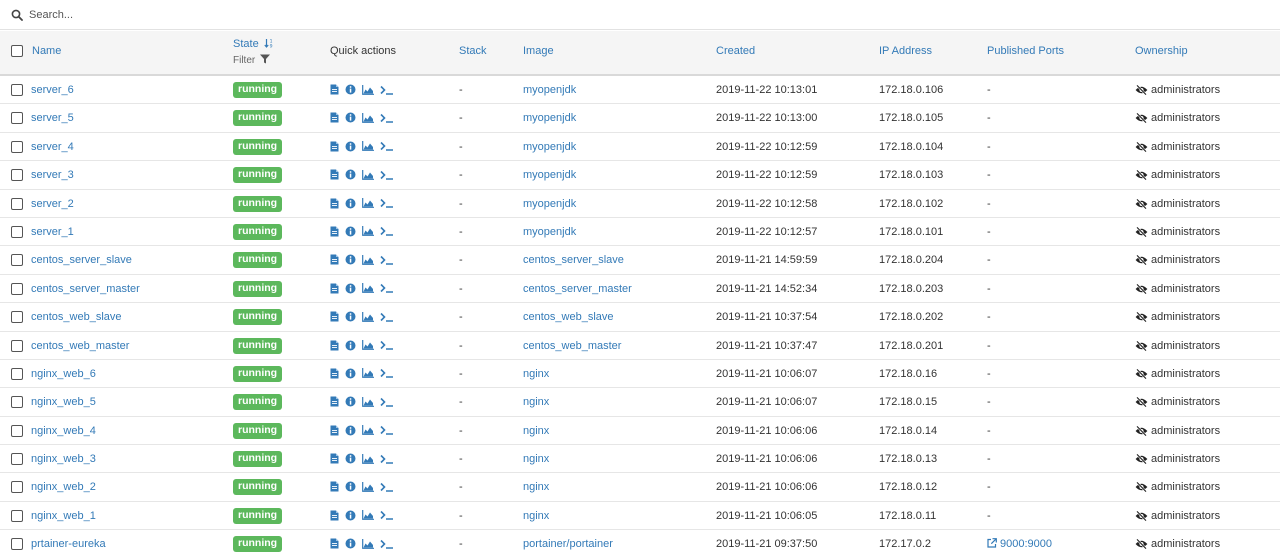 This screenshot has width=1280, height=557. What do you see at coordinates (568, 544) in the screenshot?
I see `image-link: portainer/portainer` at bounding box center [568, 544].